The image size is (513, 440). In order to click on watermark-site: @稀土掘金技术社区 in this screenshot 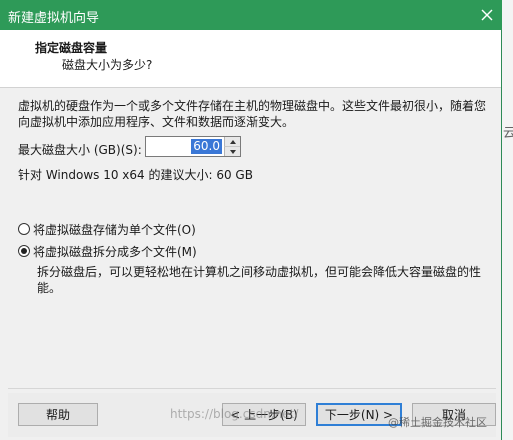, I will do `click(437, 422)`.